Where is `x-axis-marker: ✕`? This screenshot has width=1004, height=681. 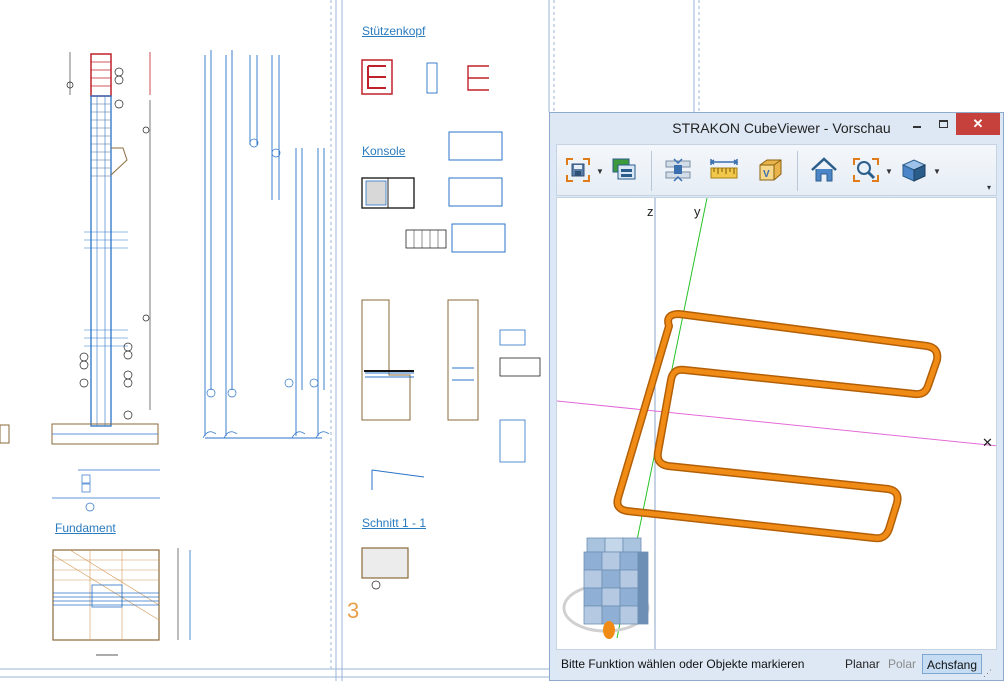 x-axis-marker: ✕ is located at coordinates (987, 442).